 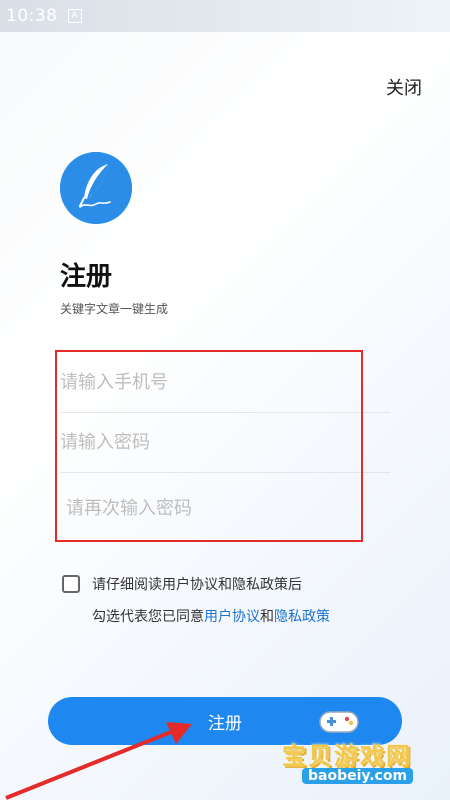 I want to click on agreement-instruction: 请仔细阅读用户协议和隐私政策后, so click(x=197, y=585).